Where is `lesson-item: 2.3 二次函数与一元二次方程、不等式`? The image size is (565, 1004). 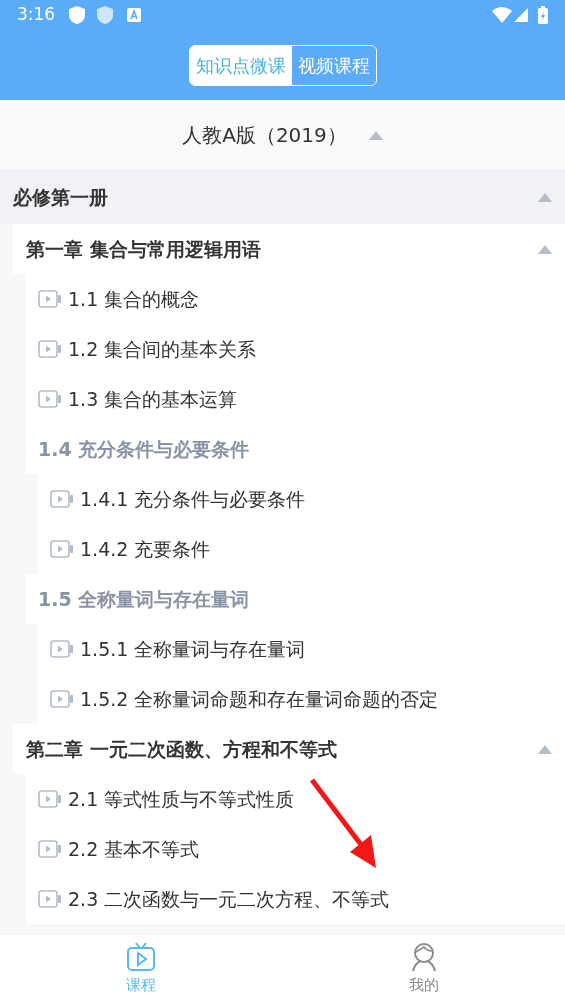 lesson-item: 2.3 二次函数与一元二次方程、不等式 is located at coordinates (295, 899).